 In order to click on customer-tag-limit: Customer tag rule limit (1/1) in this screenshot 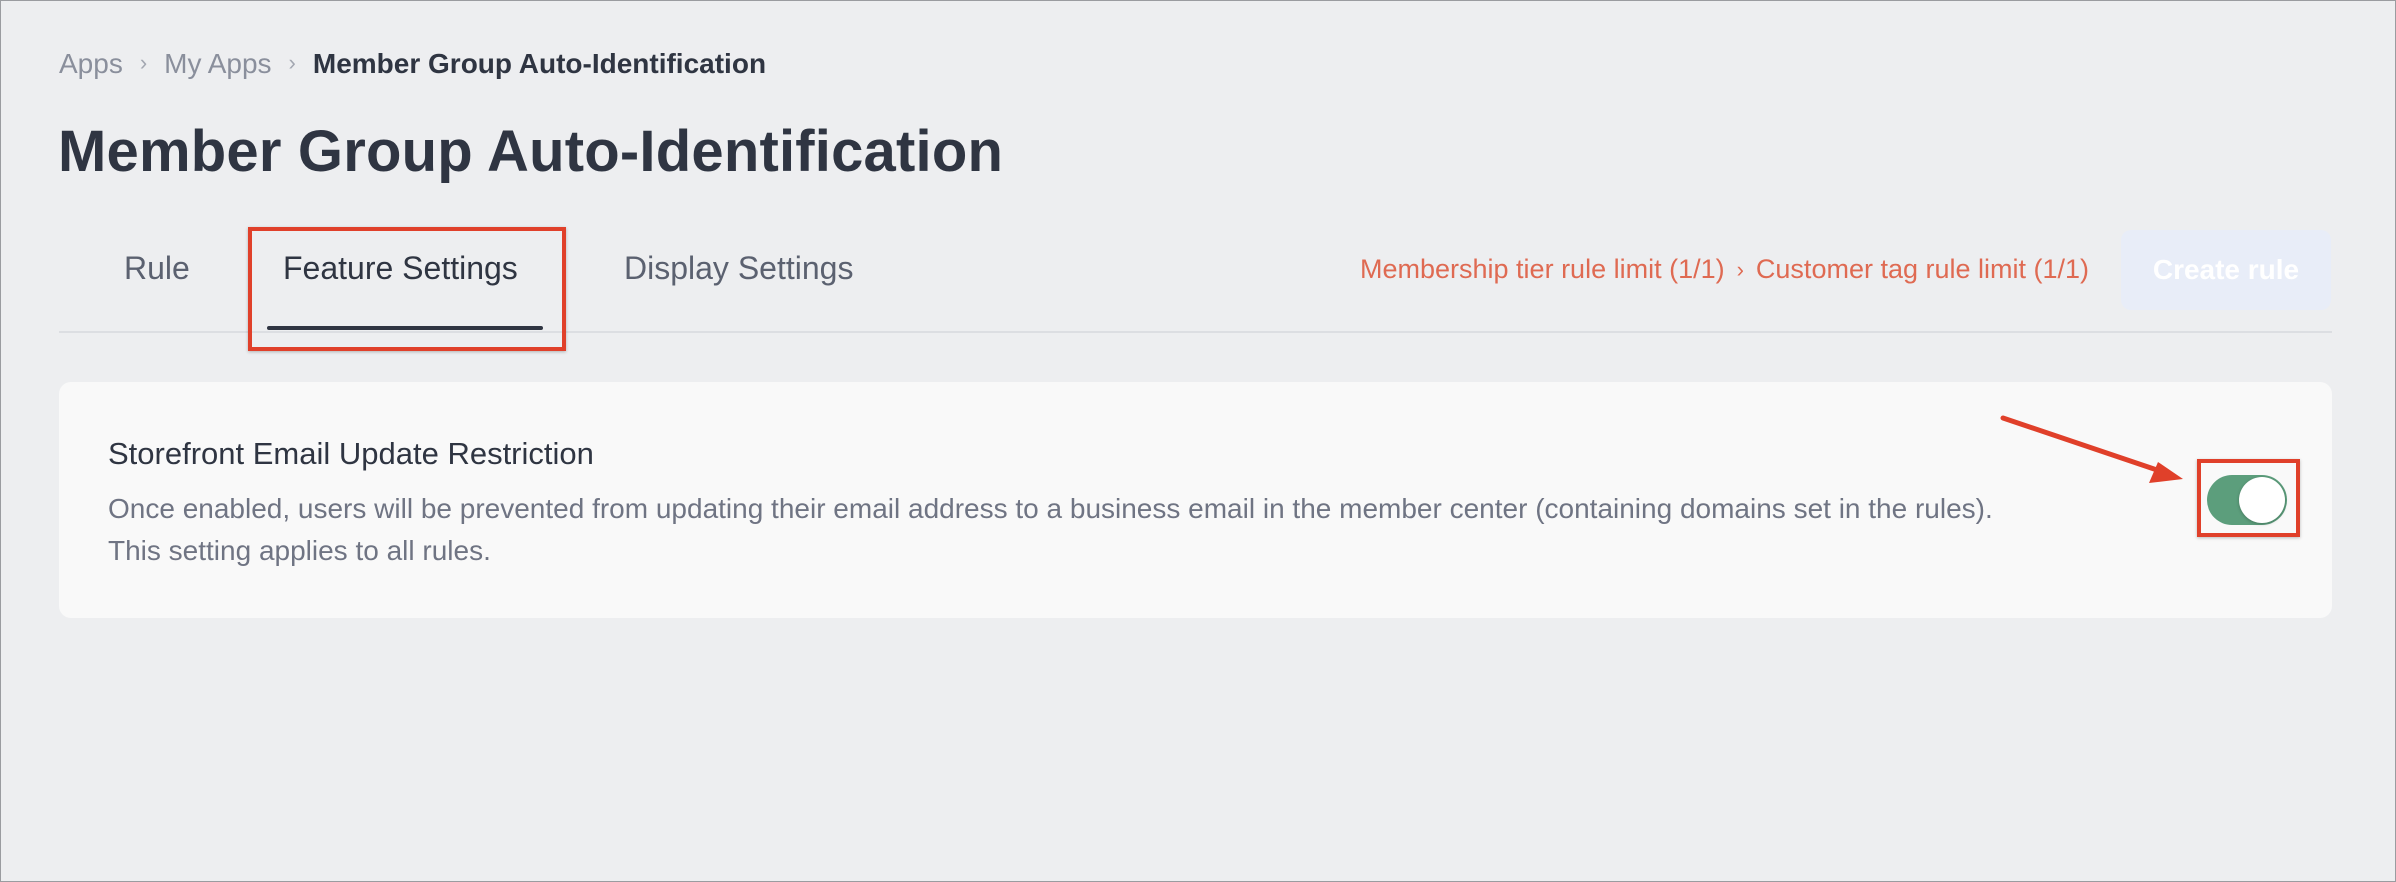, I will do `click(1922, 269)`.